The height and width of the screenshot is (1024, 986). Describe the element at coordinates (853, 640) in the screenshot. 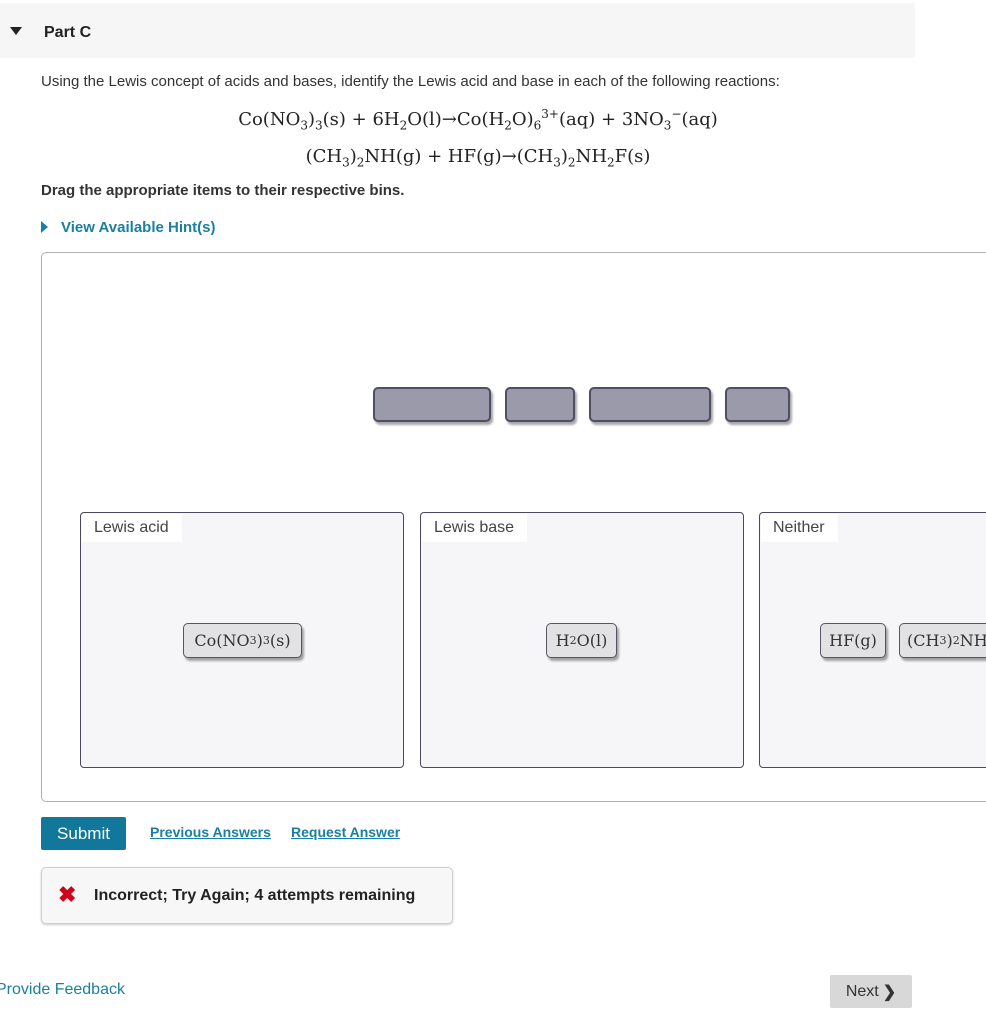

I see `draggable-item: HF(g)` at that location.